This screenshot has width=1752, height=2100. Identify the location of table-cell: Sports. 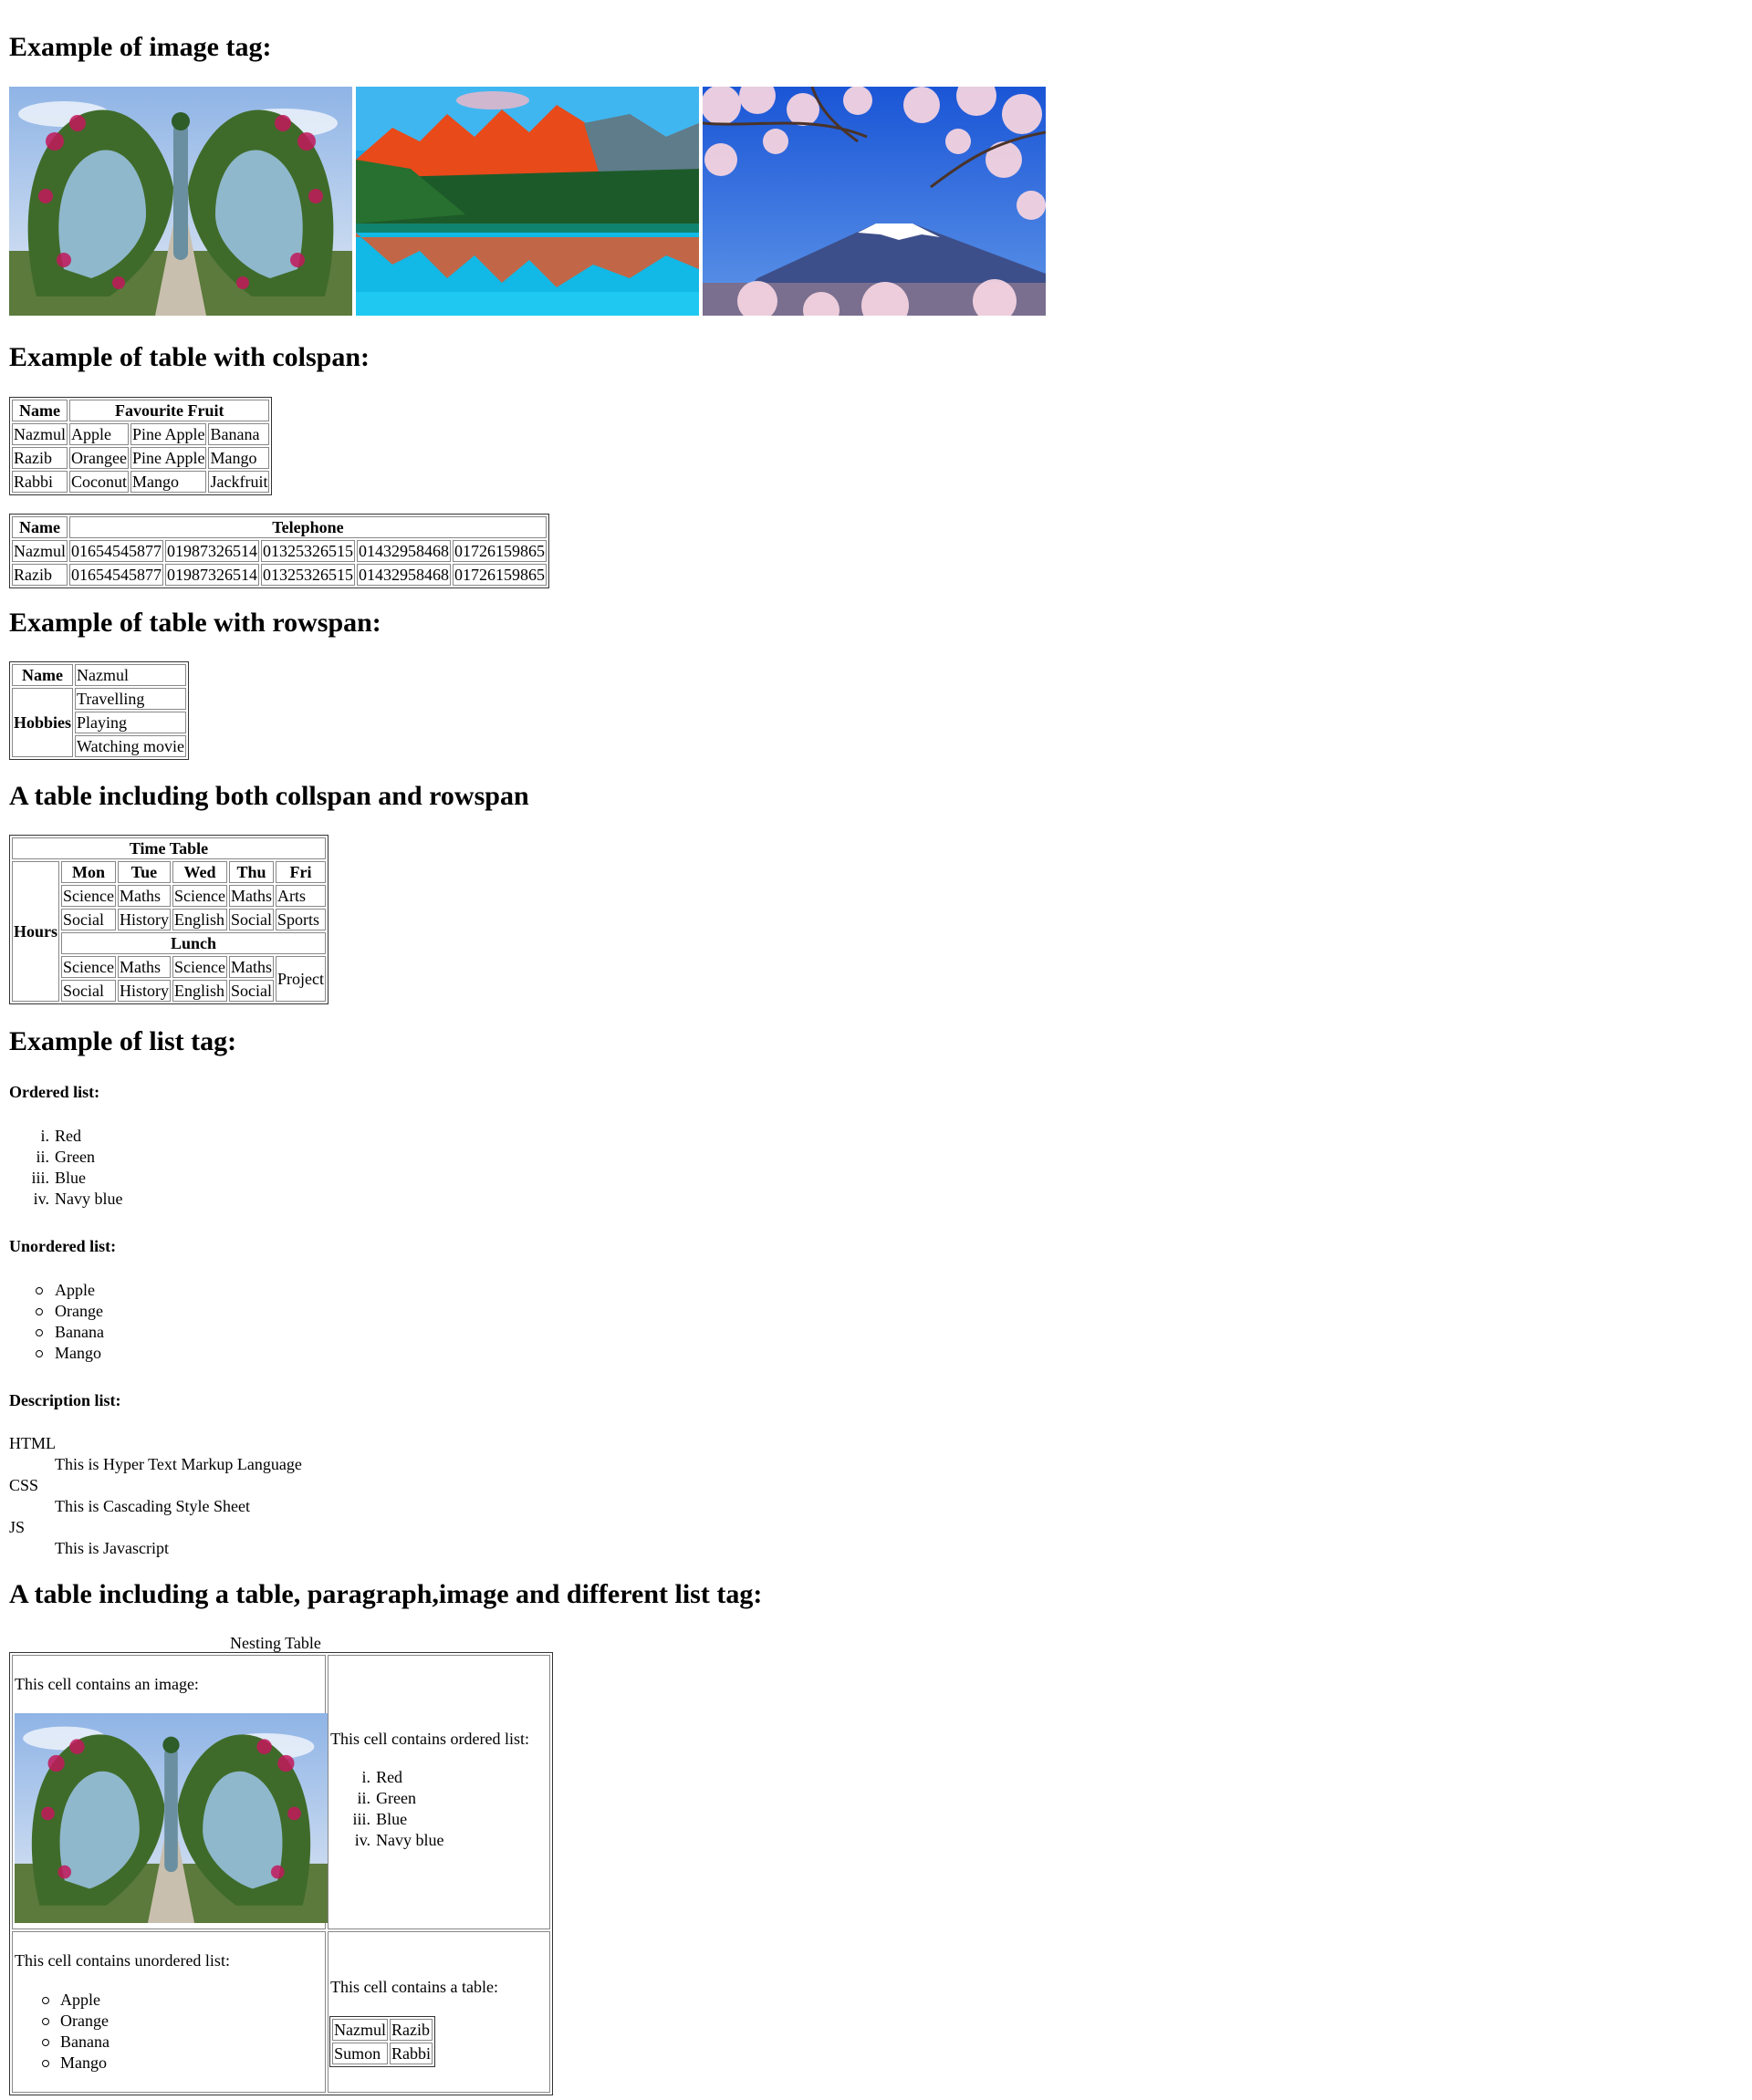
(300, 919).